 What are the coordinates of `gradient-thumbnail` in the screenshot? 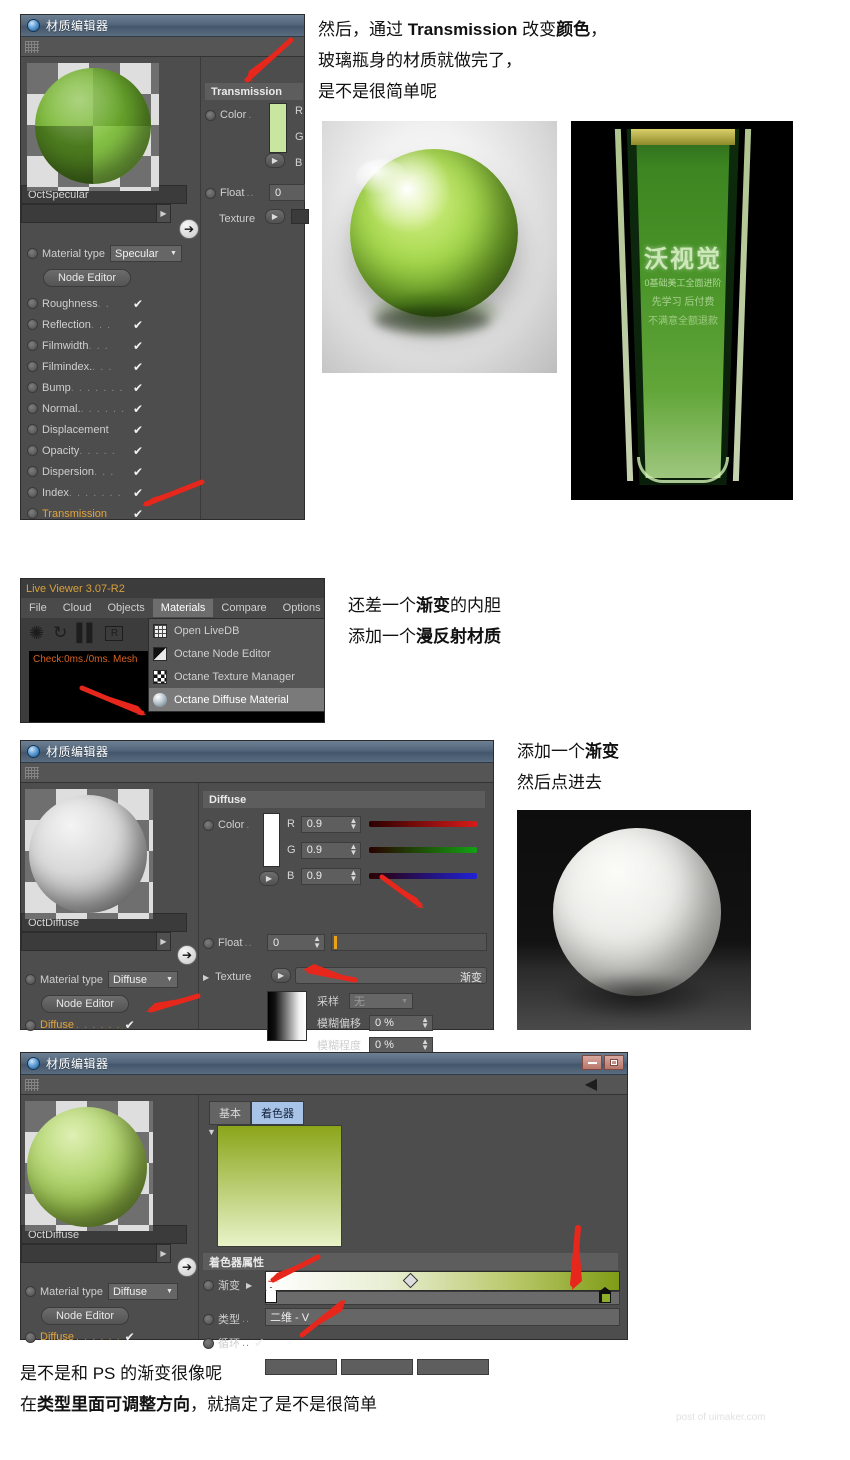 It's located at (287, 1016).